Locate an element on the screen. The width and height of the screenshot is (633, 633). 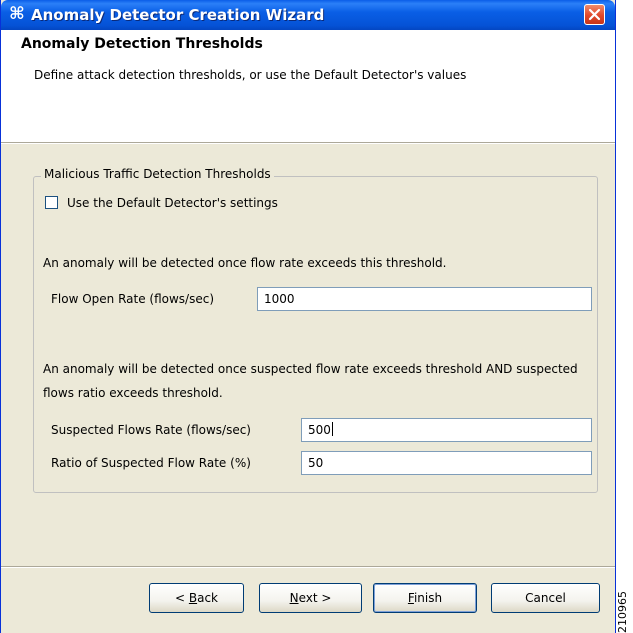
close-icon is located at coordinates (594, 14).